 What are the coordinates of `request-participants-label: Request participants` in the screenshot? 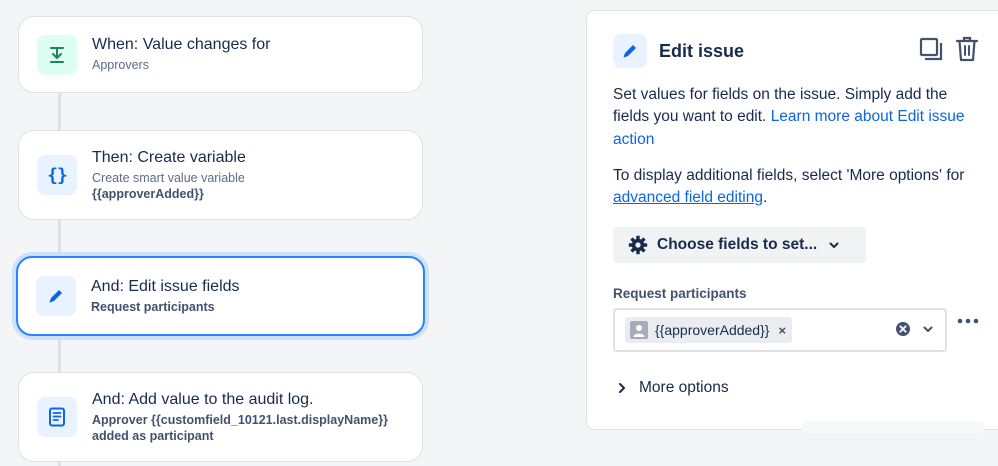 It's located at (680, 293).